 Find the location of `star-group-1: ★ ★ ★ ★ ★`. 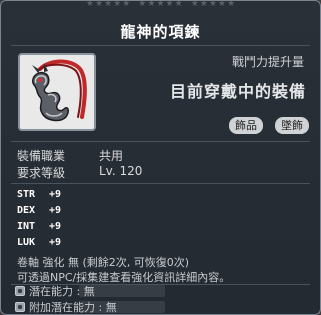

star-group-1: ★ ★ ★ ★ ★ is located at coordinates (108, 5).